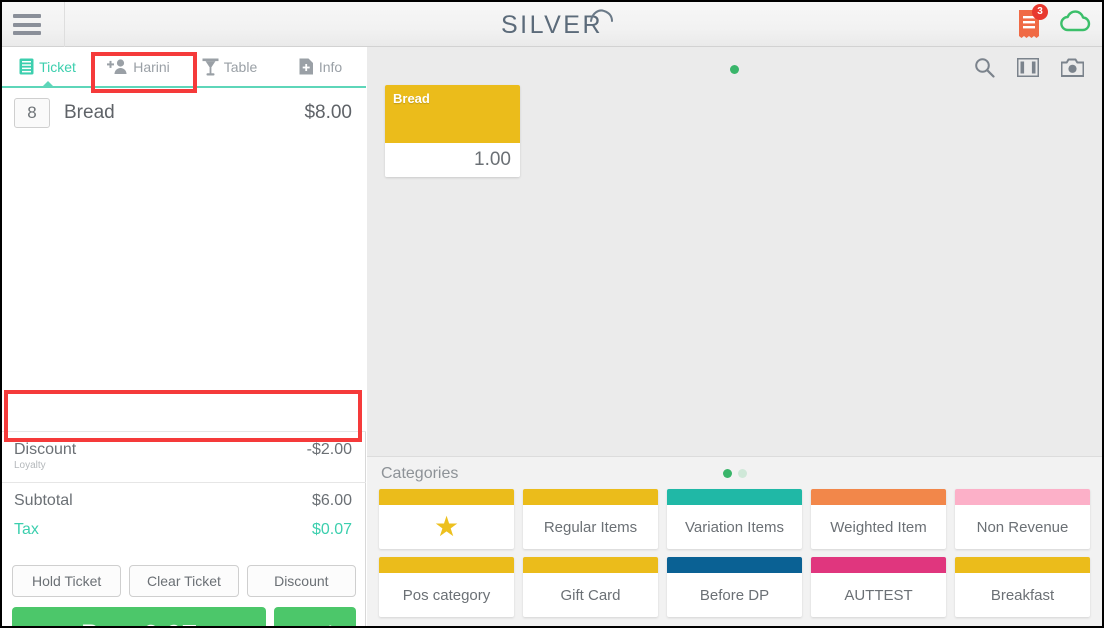  Describe the element at coordinates (734, 527) in the screenshot. I see `category-label: Variation Items` at that location.